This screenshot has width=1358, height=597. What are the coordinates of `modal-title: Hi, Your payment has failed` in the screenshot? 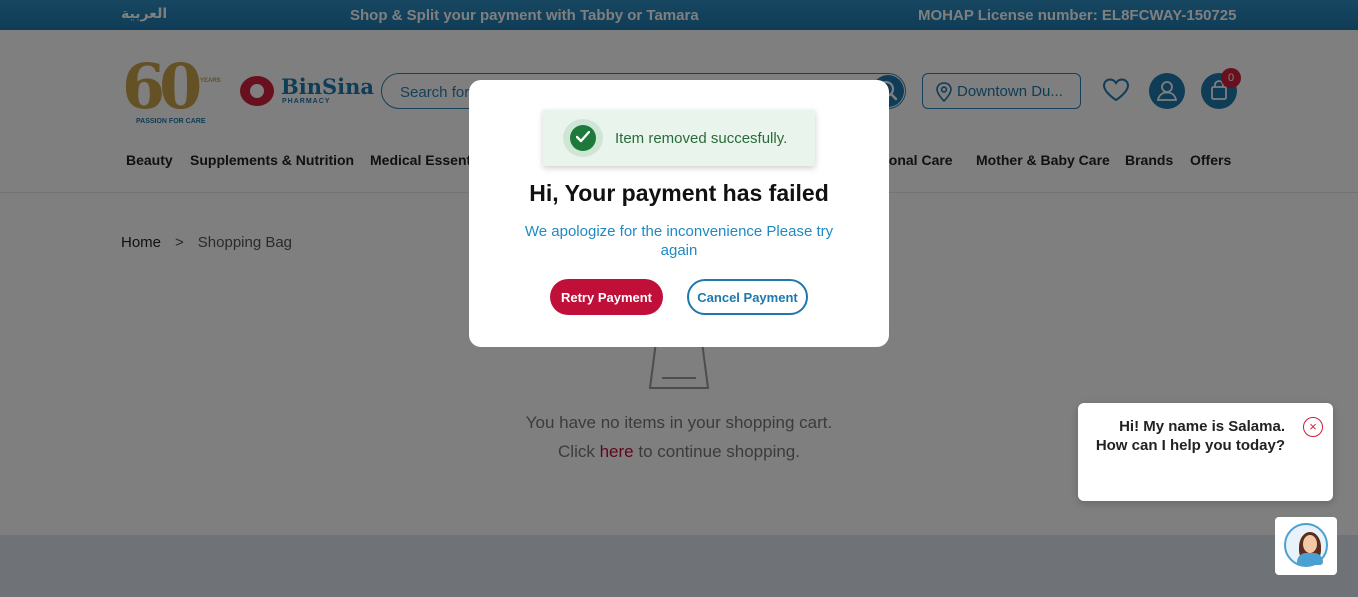 It's located at (679, 193).